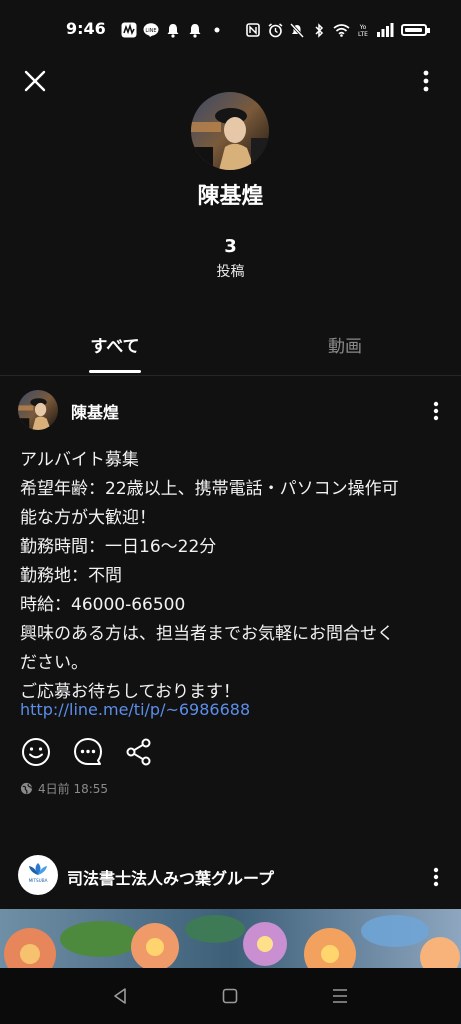 The height and width of the screenshot is (1024, 461). What do you see at coordinates (54, 663) in the screenshot?
I see `post-text-line: ださい。` at bounding box center [54, 663].